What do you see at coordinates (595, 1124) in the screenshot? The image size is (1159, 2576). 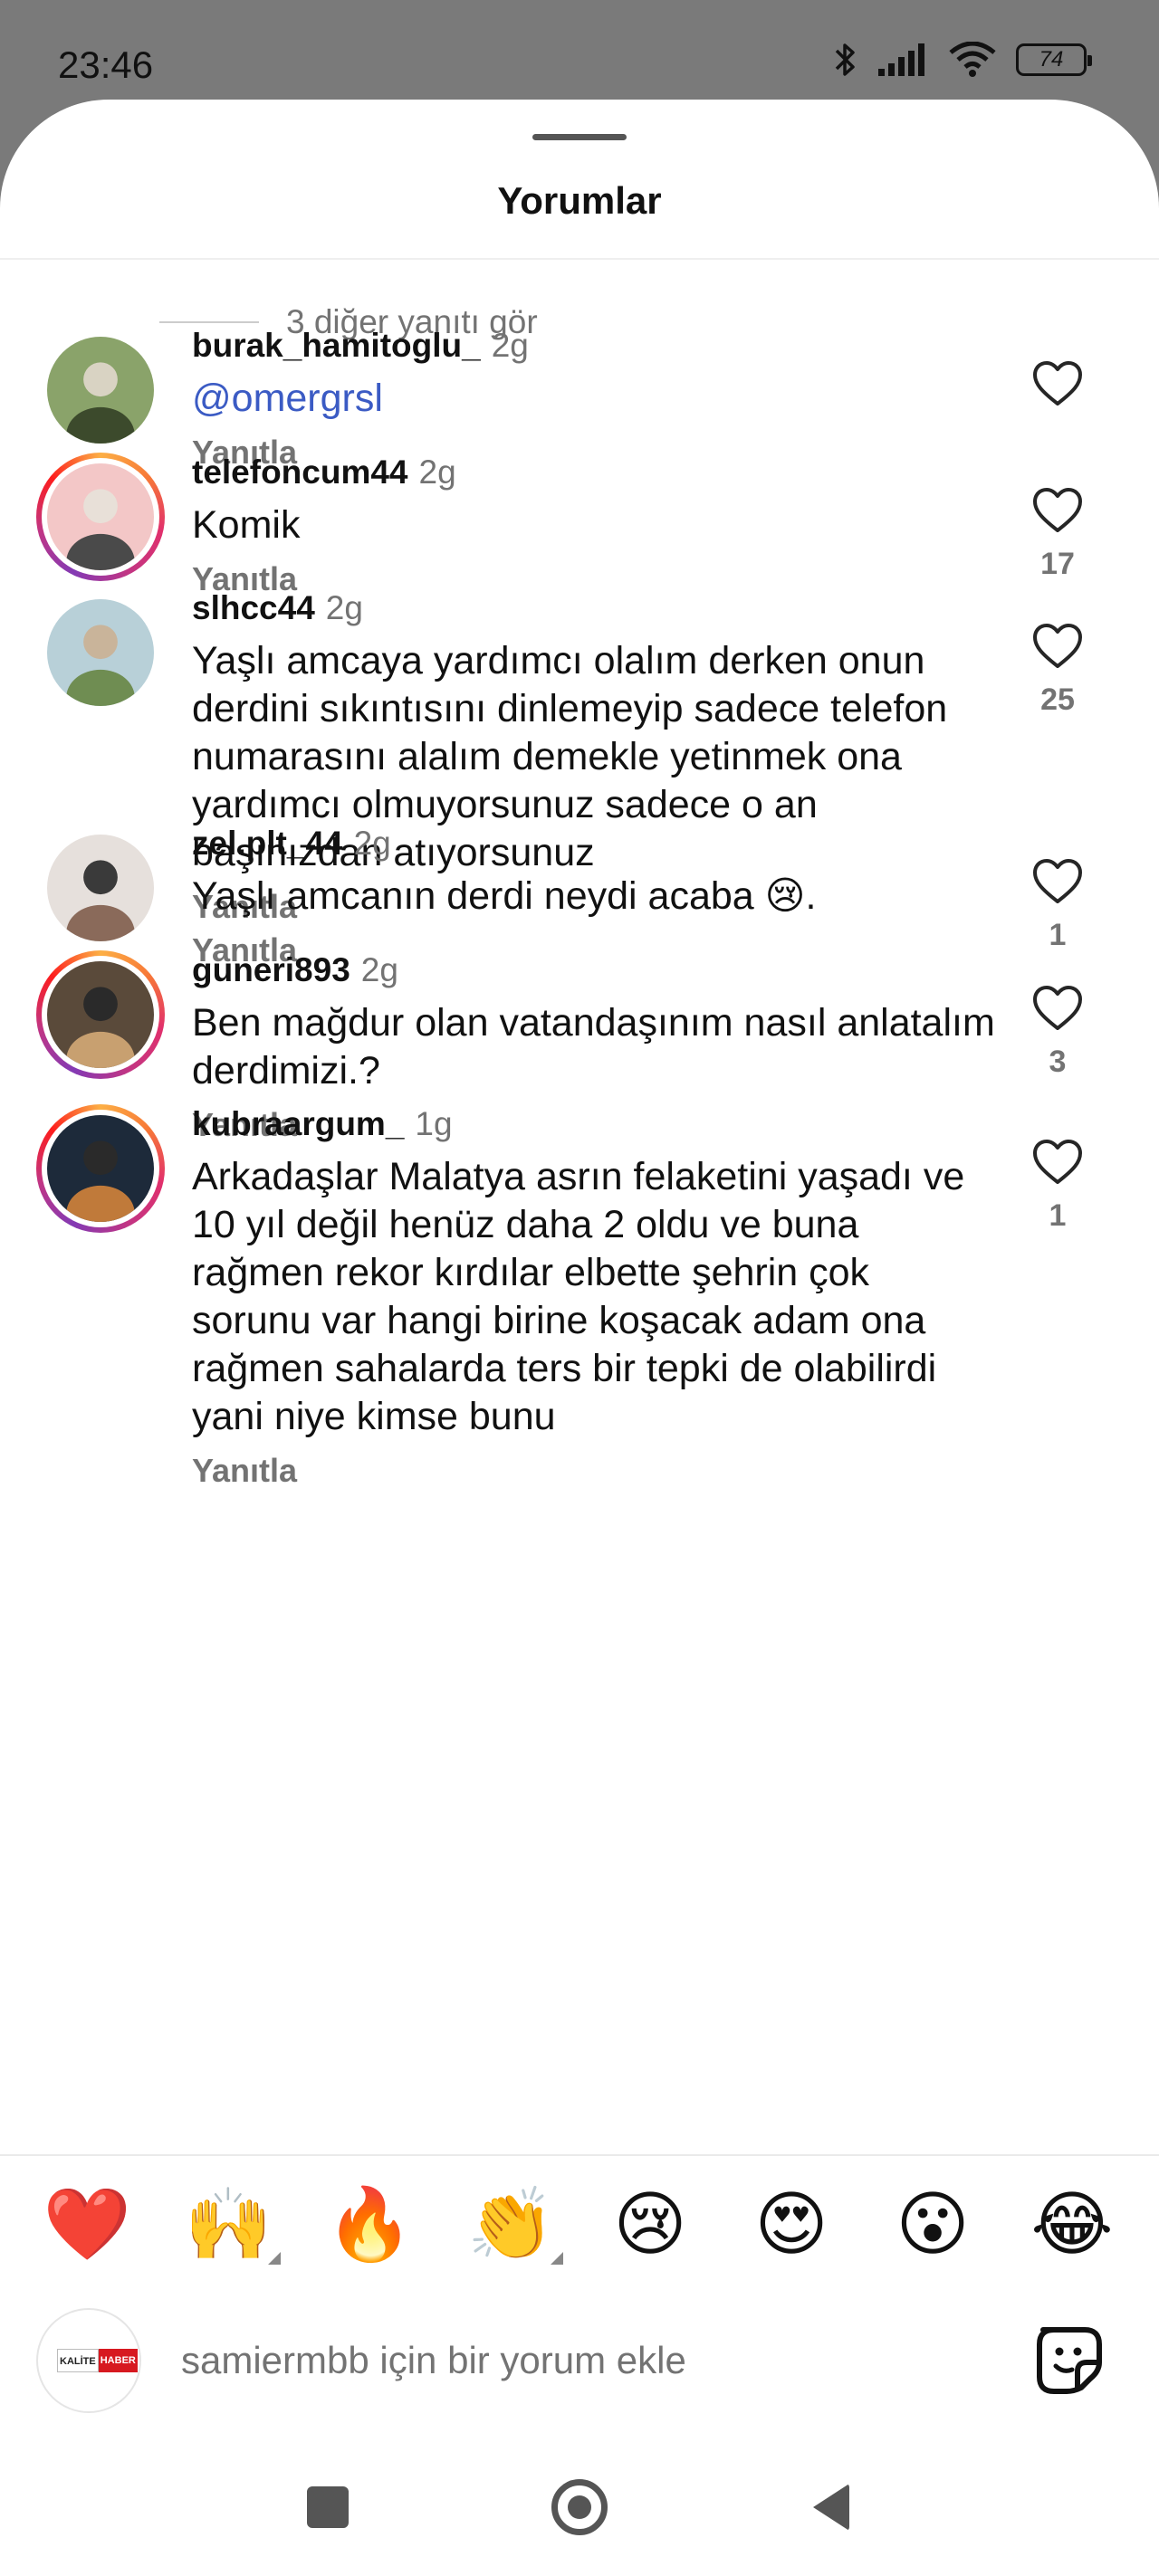 I see `comment-header: kubraargum_ 1g` at bounding box center [595, 1124].